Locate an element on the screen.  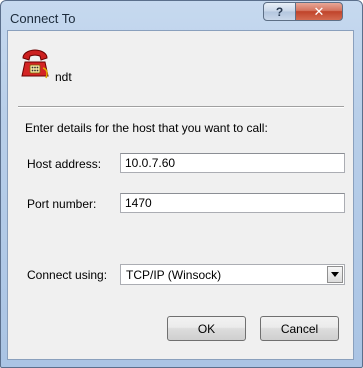
title-bar: Connect To ? ✕ is located at coordinates (181, 16).